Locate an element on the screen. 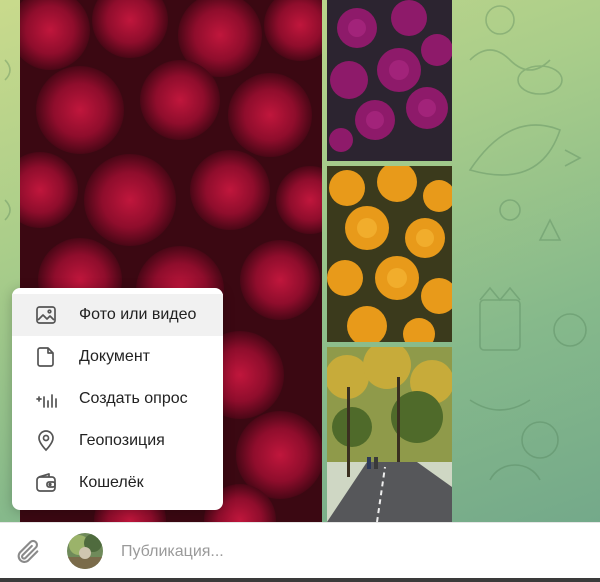  location-icon is located at coordinates (46, 441).